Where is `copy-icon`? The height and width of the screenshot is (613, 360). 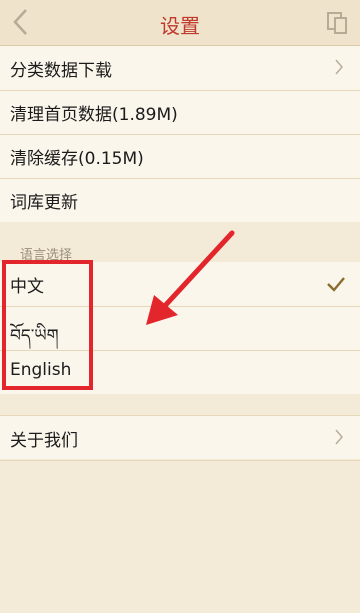
copy-icon is located at coordinates (338, 23).